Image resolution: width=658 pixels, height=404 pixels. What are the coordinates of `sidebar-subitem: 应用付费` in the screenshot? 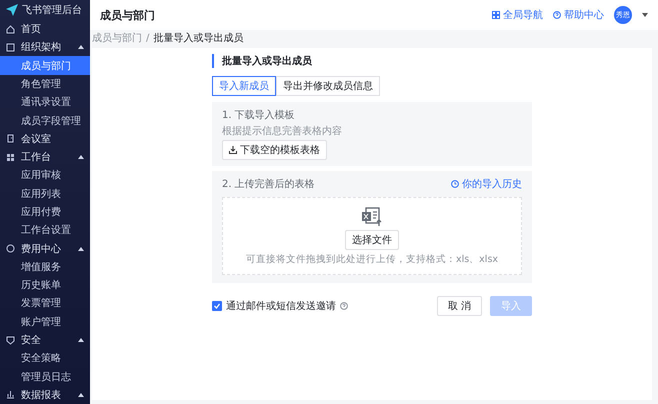 It's located at (45, 212).